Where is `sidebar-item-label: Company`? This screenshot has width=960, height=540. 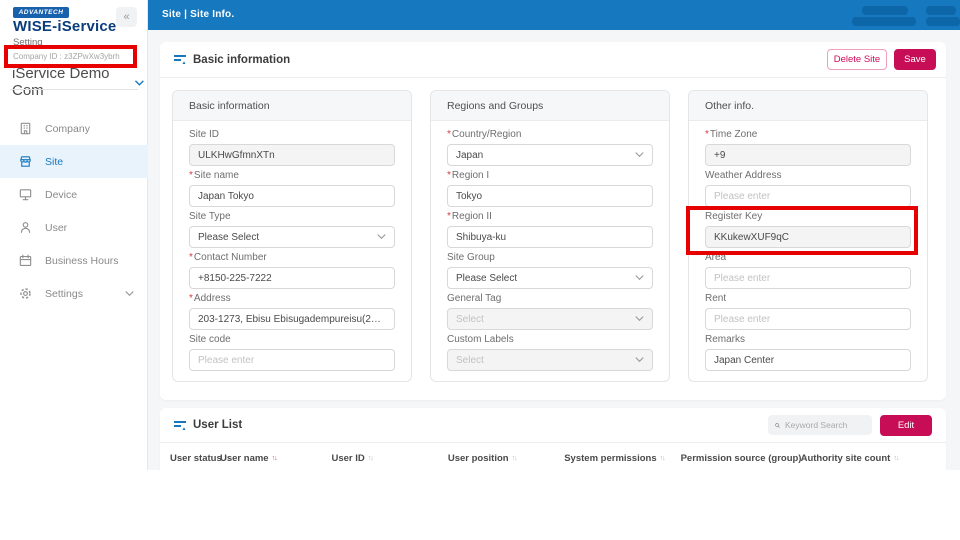 sidebar-item-label: Company is located at coordinates (67, 128).